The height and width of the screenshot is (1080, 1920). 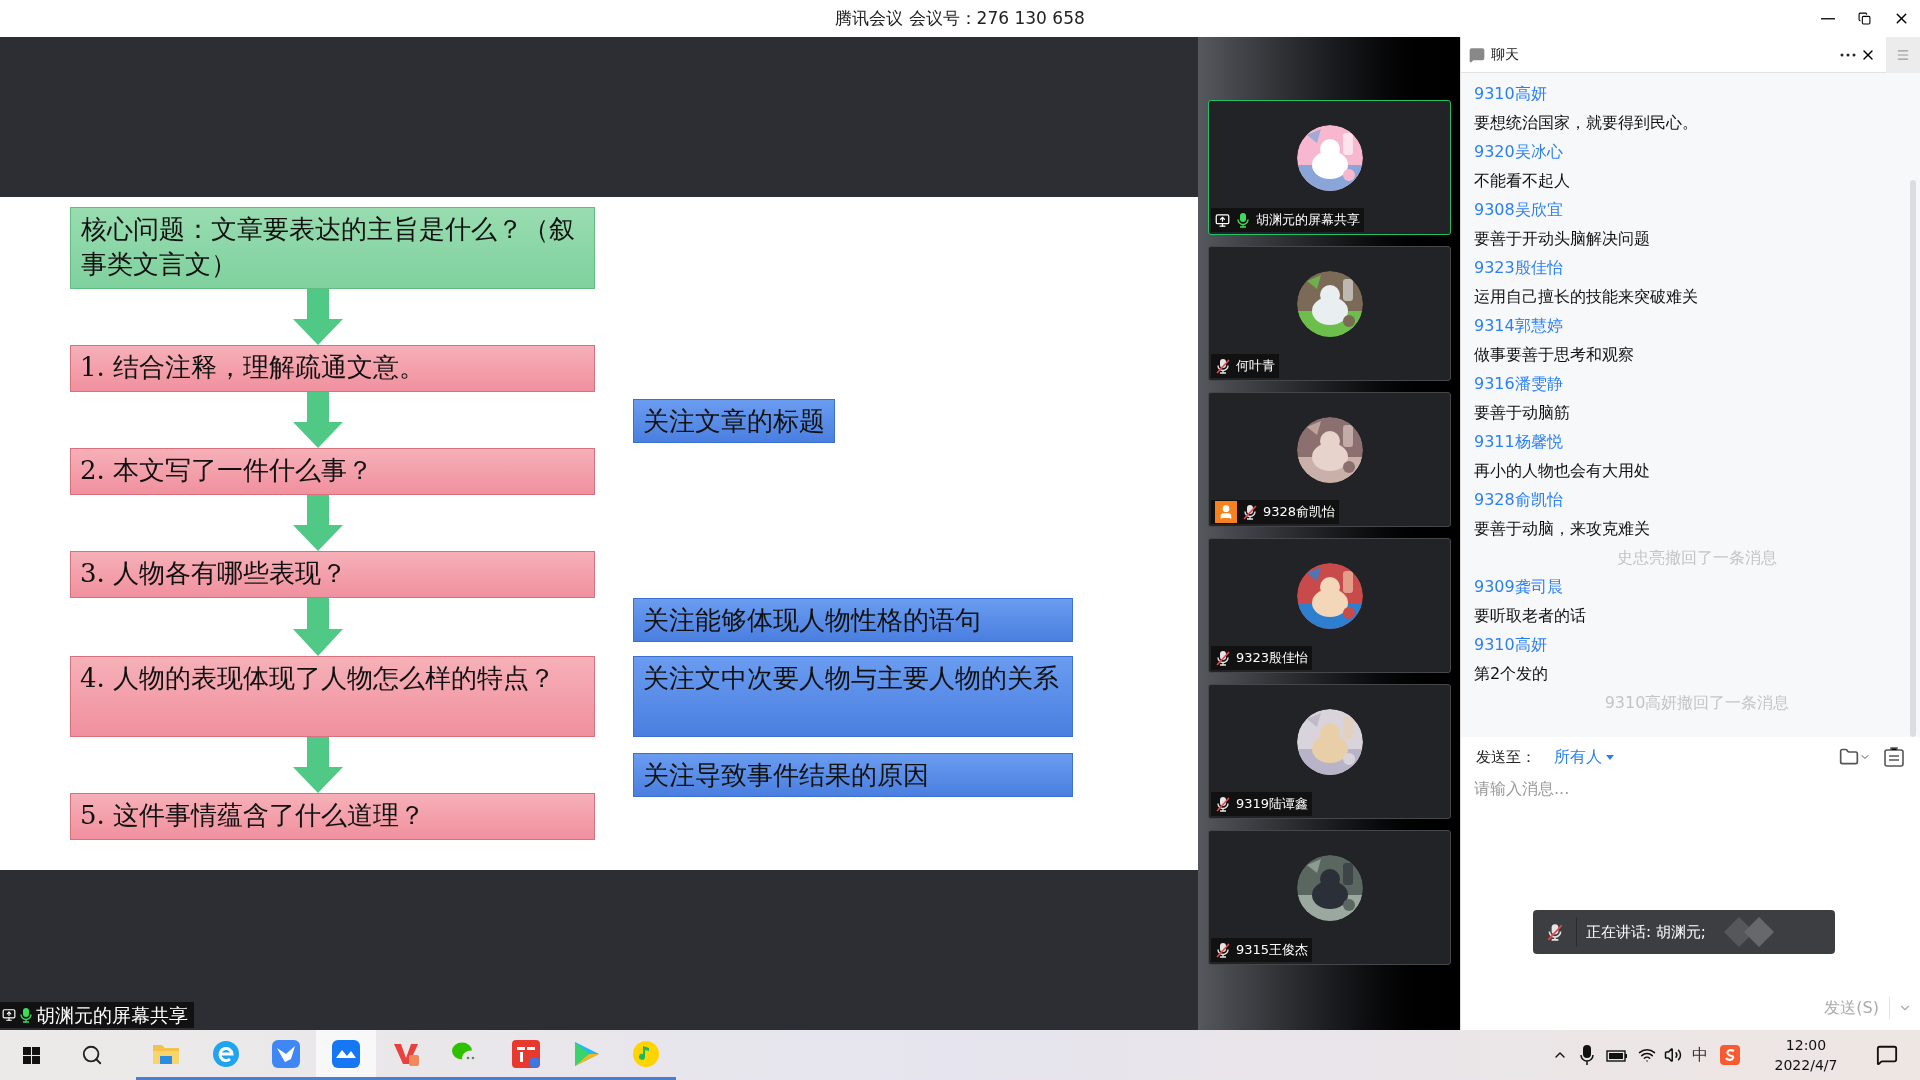 What do you see at coordinates (332, 574) in the screenshot?
I see `step-box: 3. 人物各有哪些表现？` at bounding box center [332, 574].